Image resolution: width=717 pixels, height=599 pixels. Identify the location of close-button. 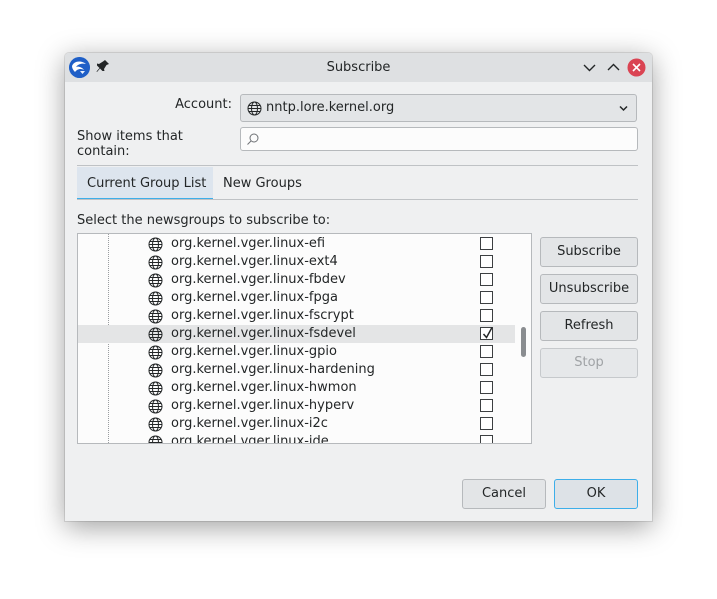
(636, 67).